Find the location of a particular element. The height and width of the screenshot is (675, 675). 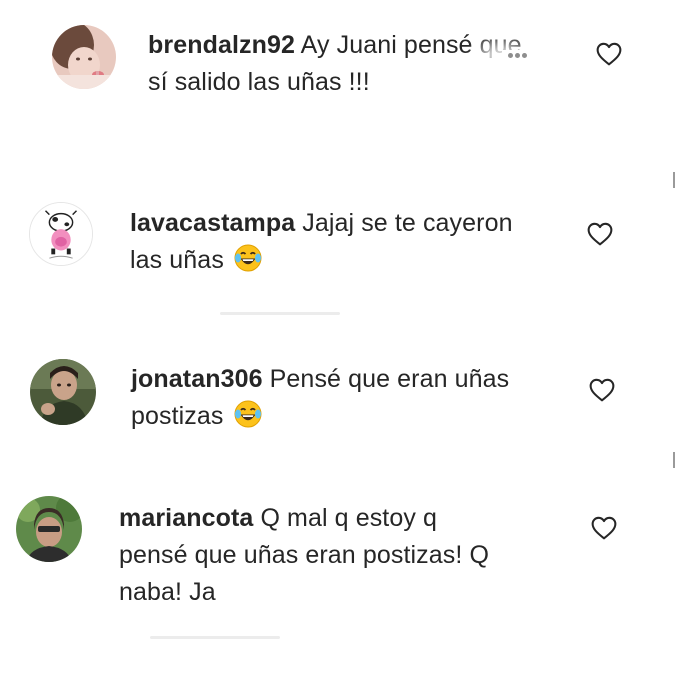

comment-body: postizas is located at coordinates (177, 416).